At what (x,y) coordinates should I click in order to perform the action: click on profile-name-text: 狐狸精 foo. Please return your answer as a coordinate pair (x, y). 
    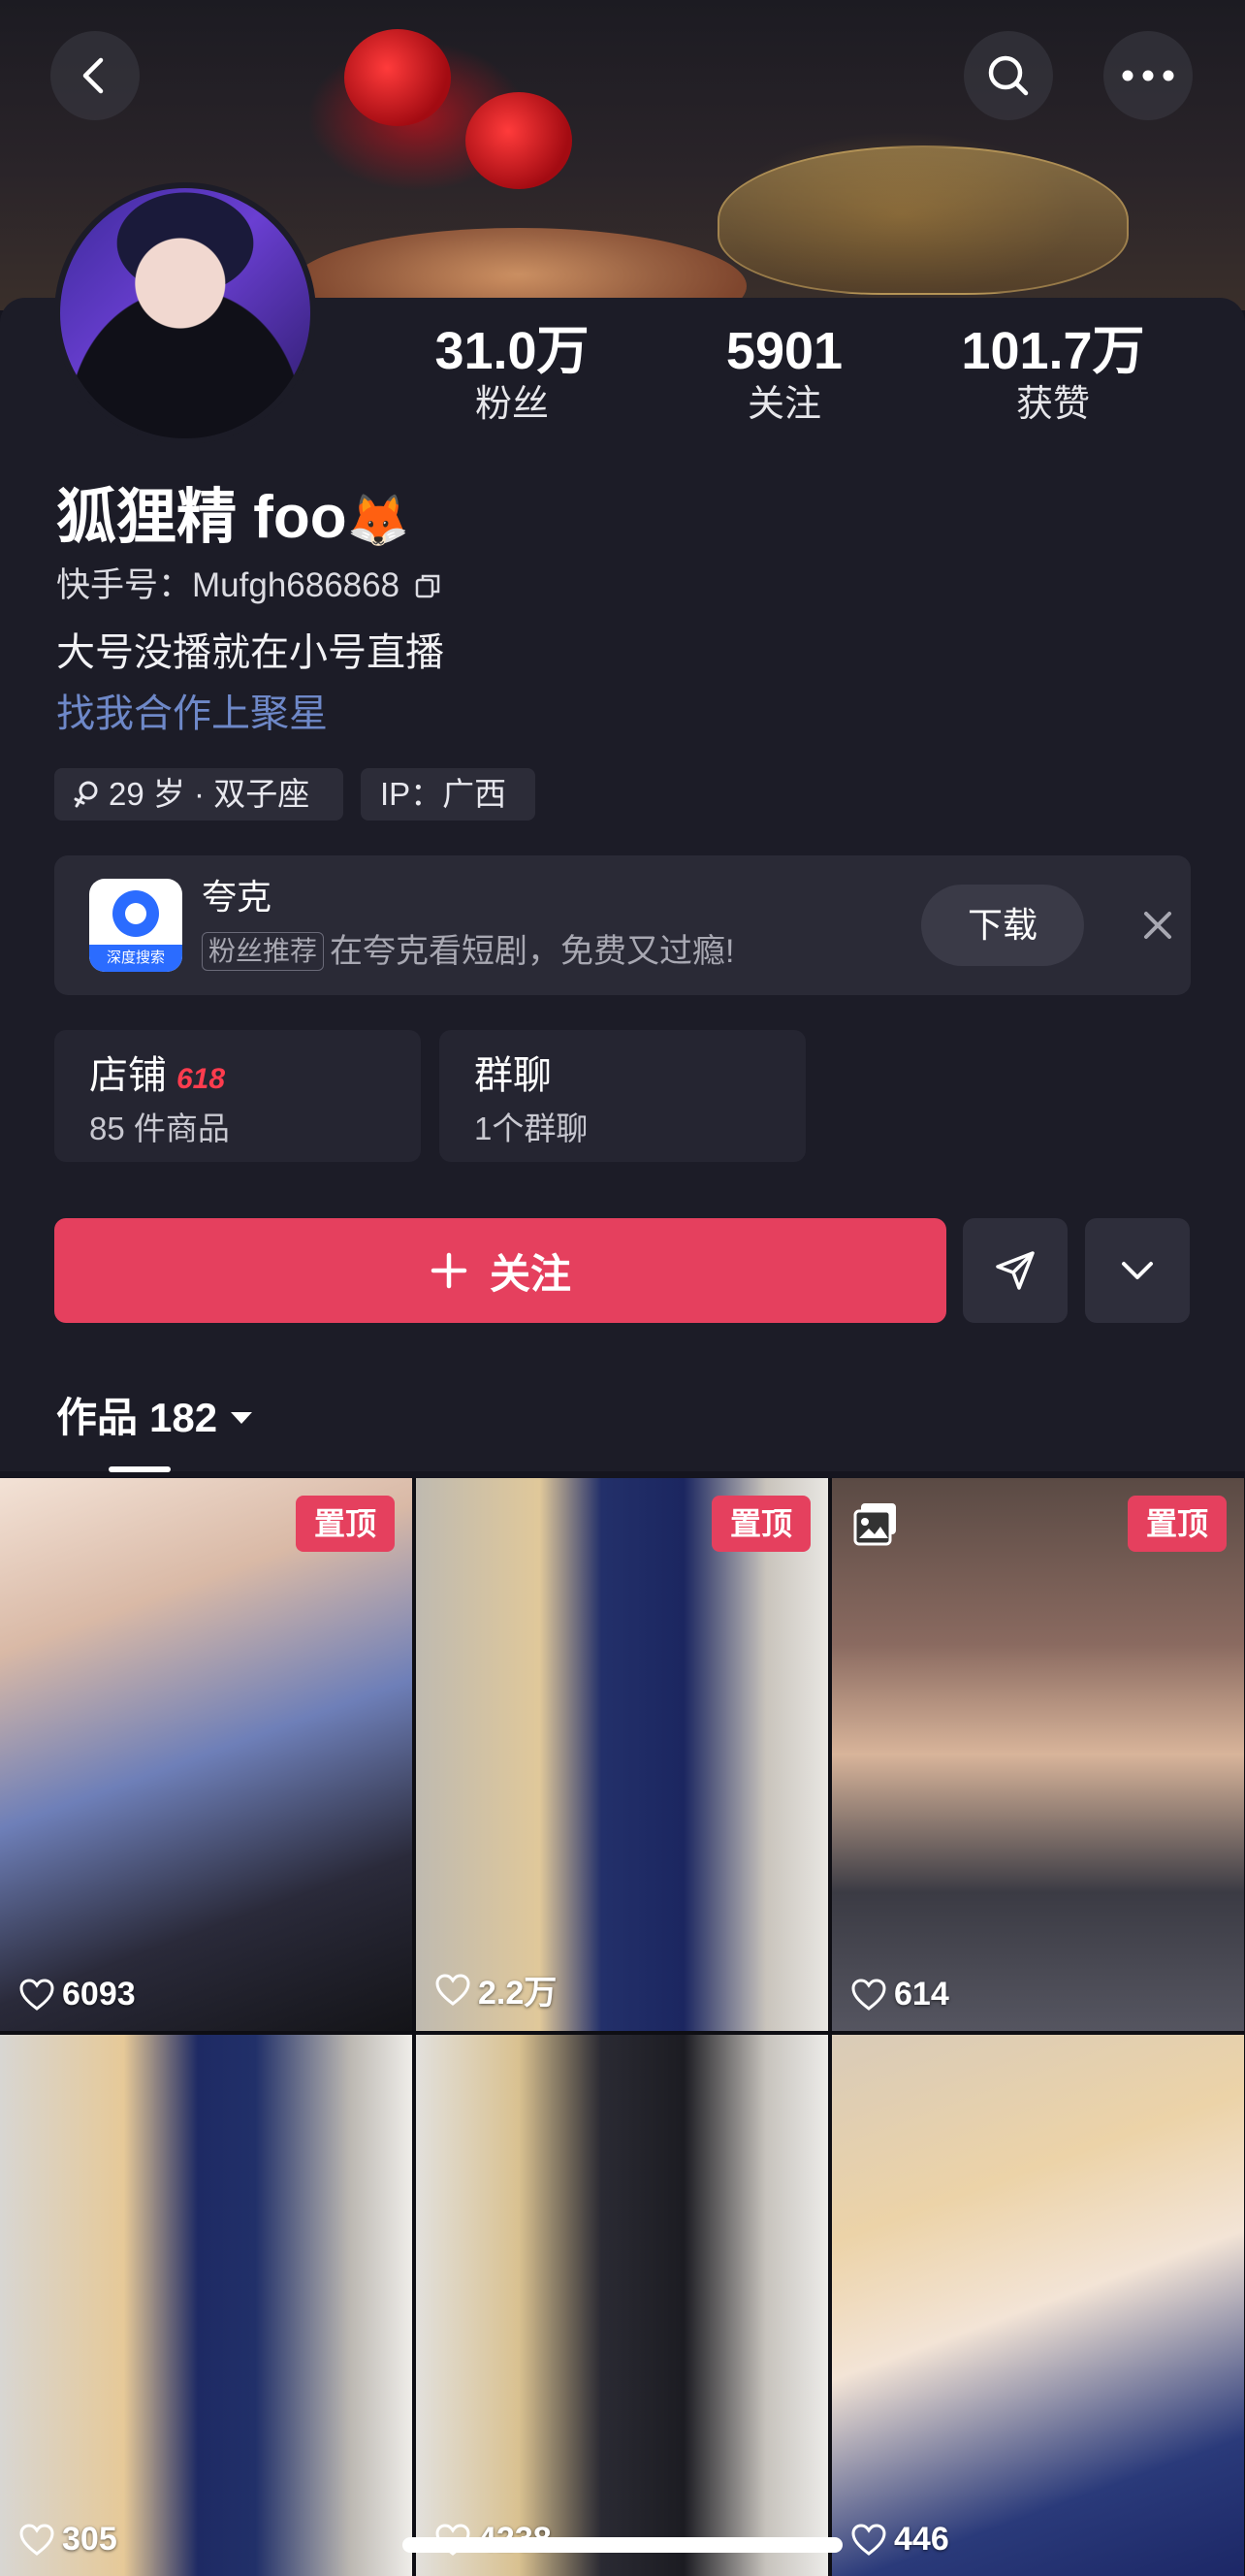
    Looking at the image, I should click on (201, 517).